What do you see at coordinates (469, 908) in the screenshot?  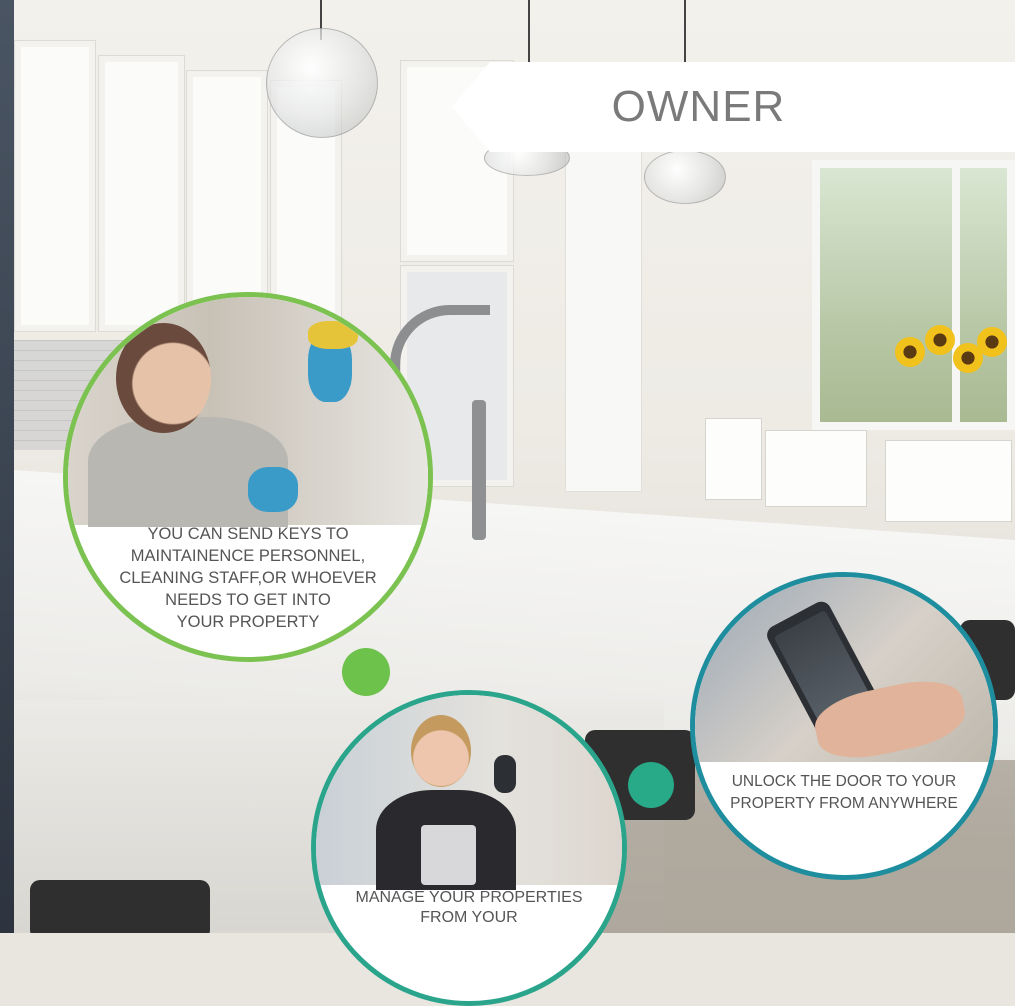 I see `manage-properties-caption: MANAGE YOUR PROPERTIES FROM YOUR` at bounding box center [469, 908].